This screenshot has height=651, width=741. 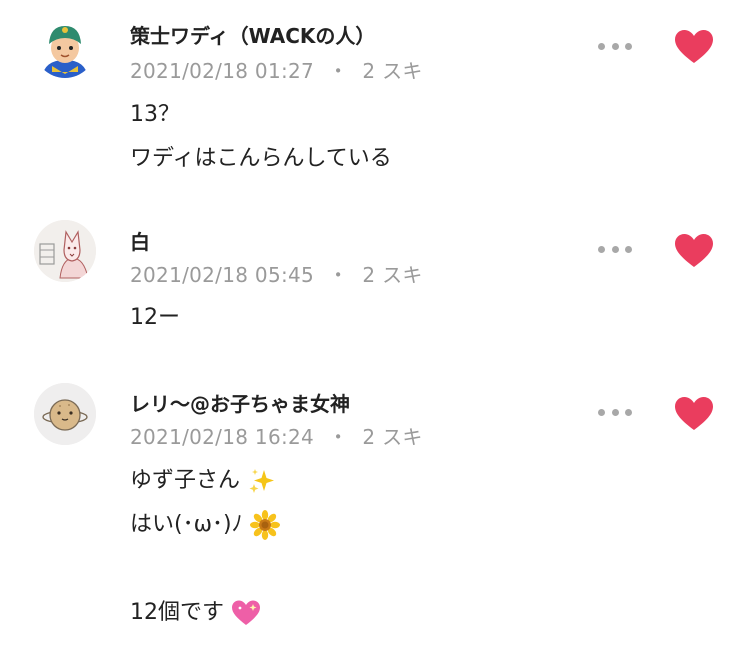 I want to click on comment-line-text: はい(･ω･)ﾉ, so click(x=186, y=524).